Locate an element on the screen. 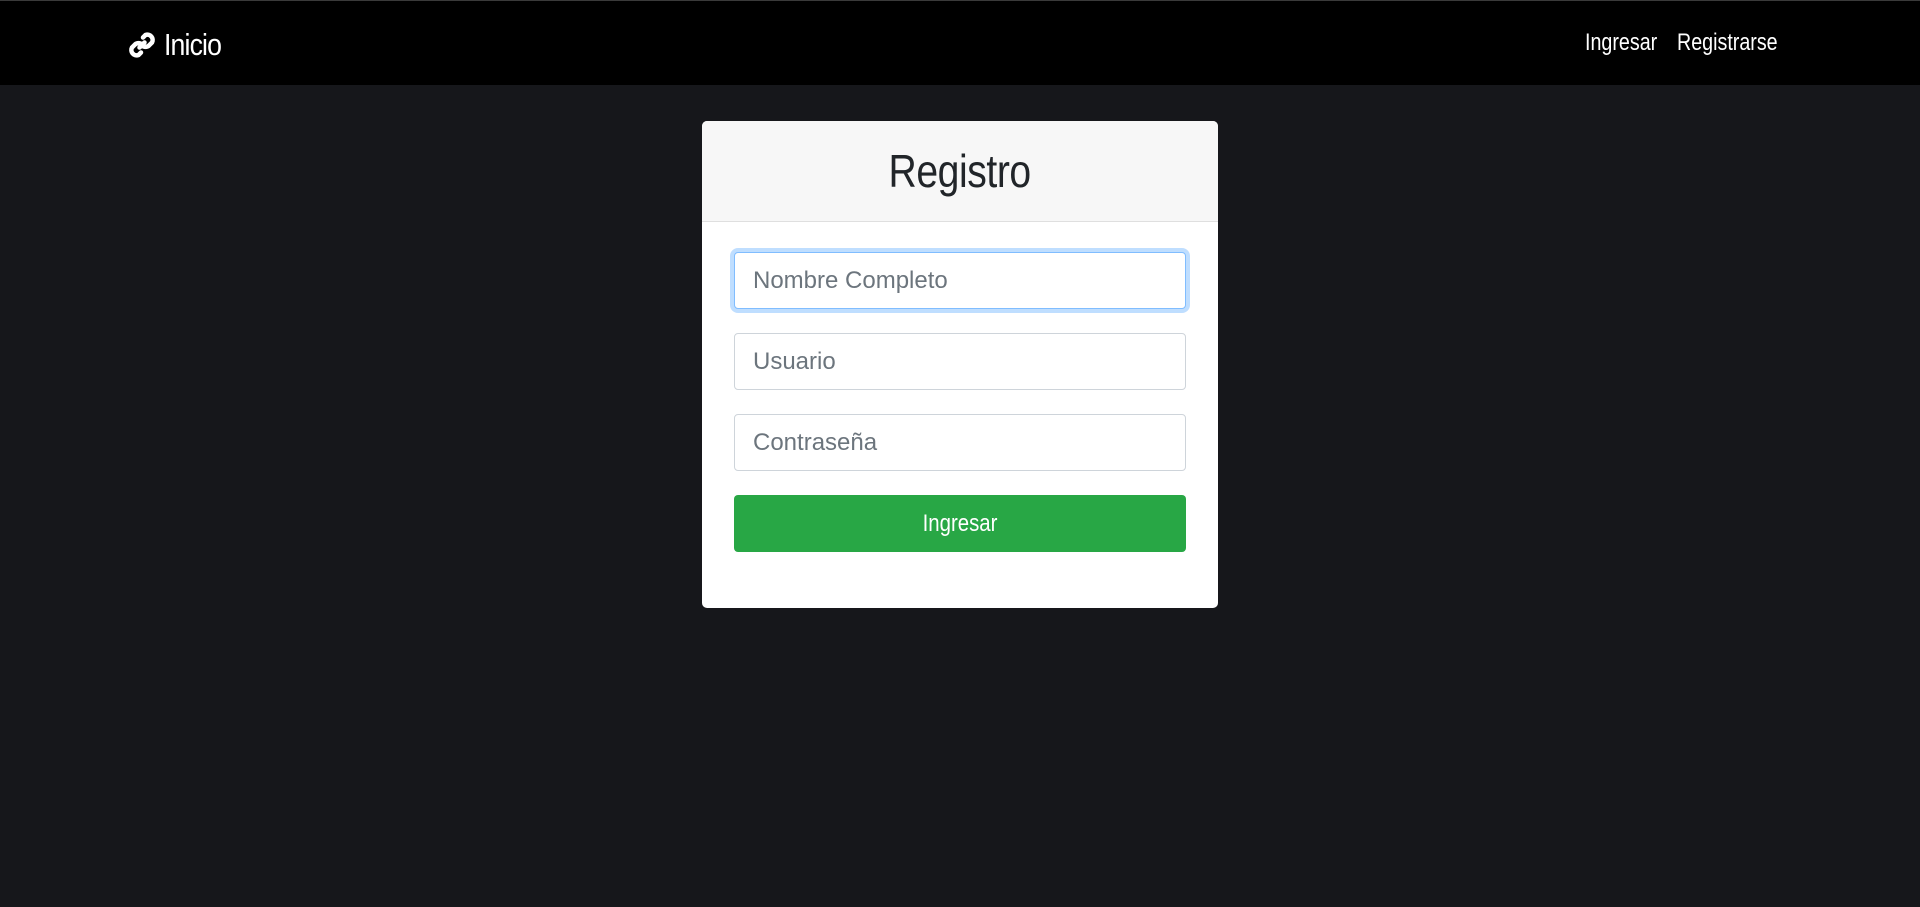 The height and width of the screenshot is (907, 1920). link-icon is located at coordinates (142, 45).